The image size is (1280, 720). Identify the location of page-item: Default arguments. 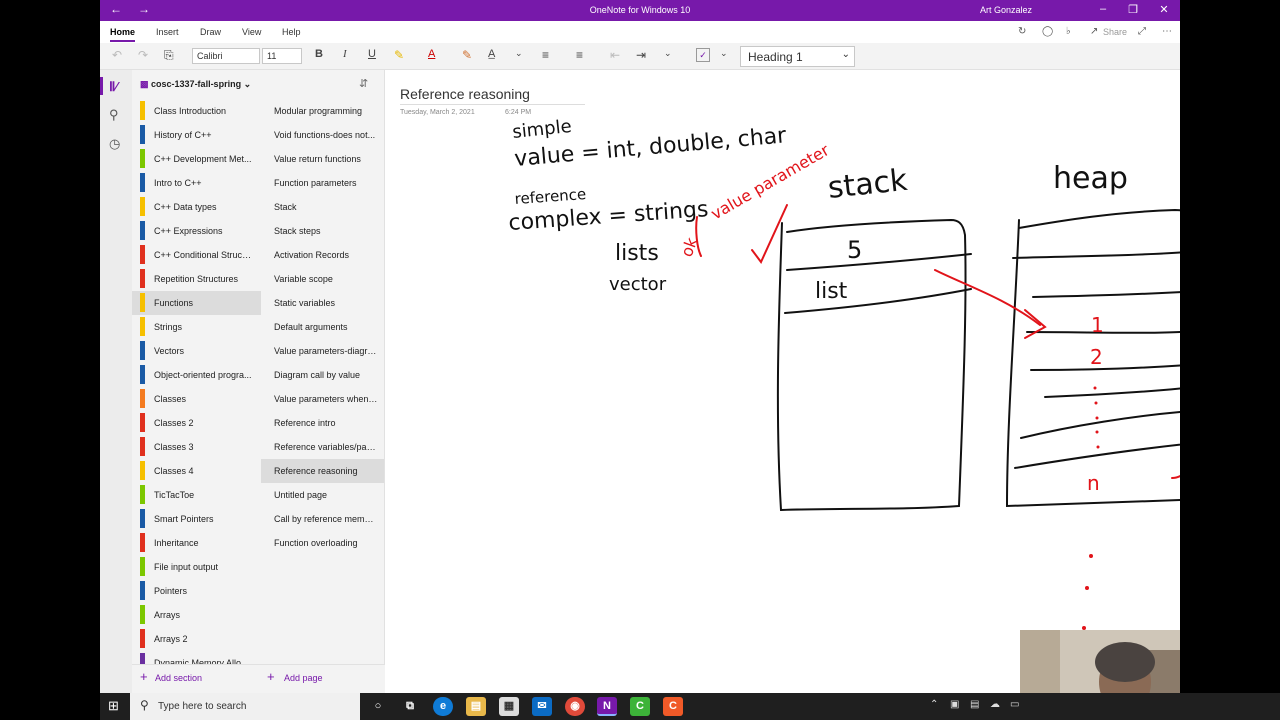
(322, 327).